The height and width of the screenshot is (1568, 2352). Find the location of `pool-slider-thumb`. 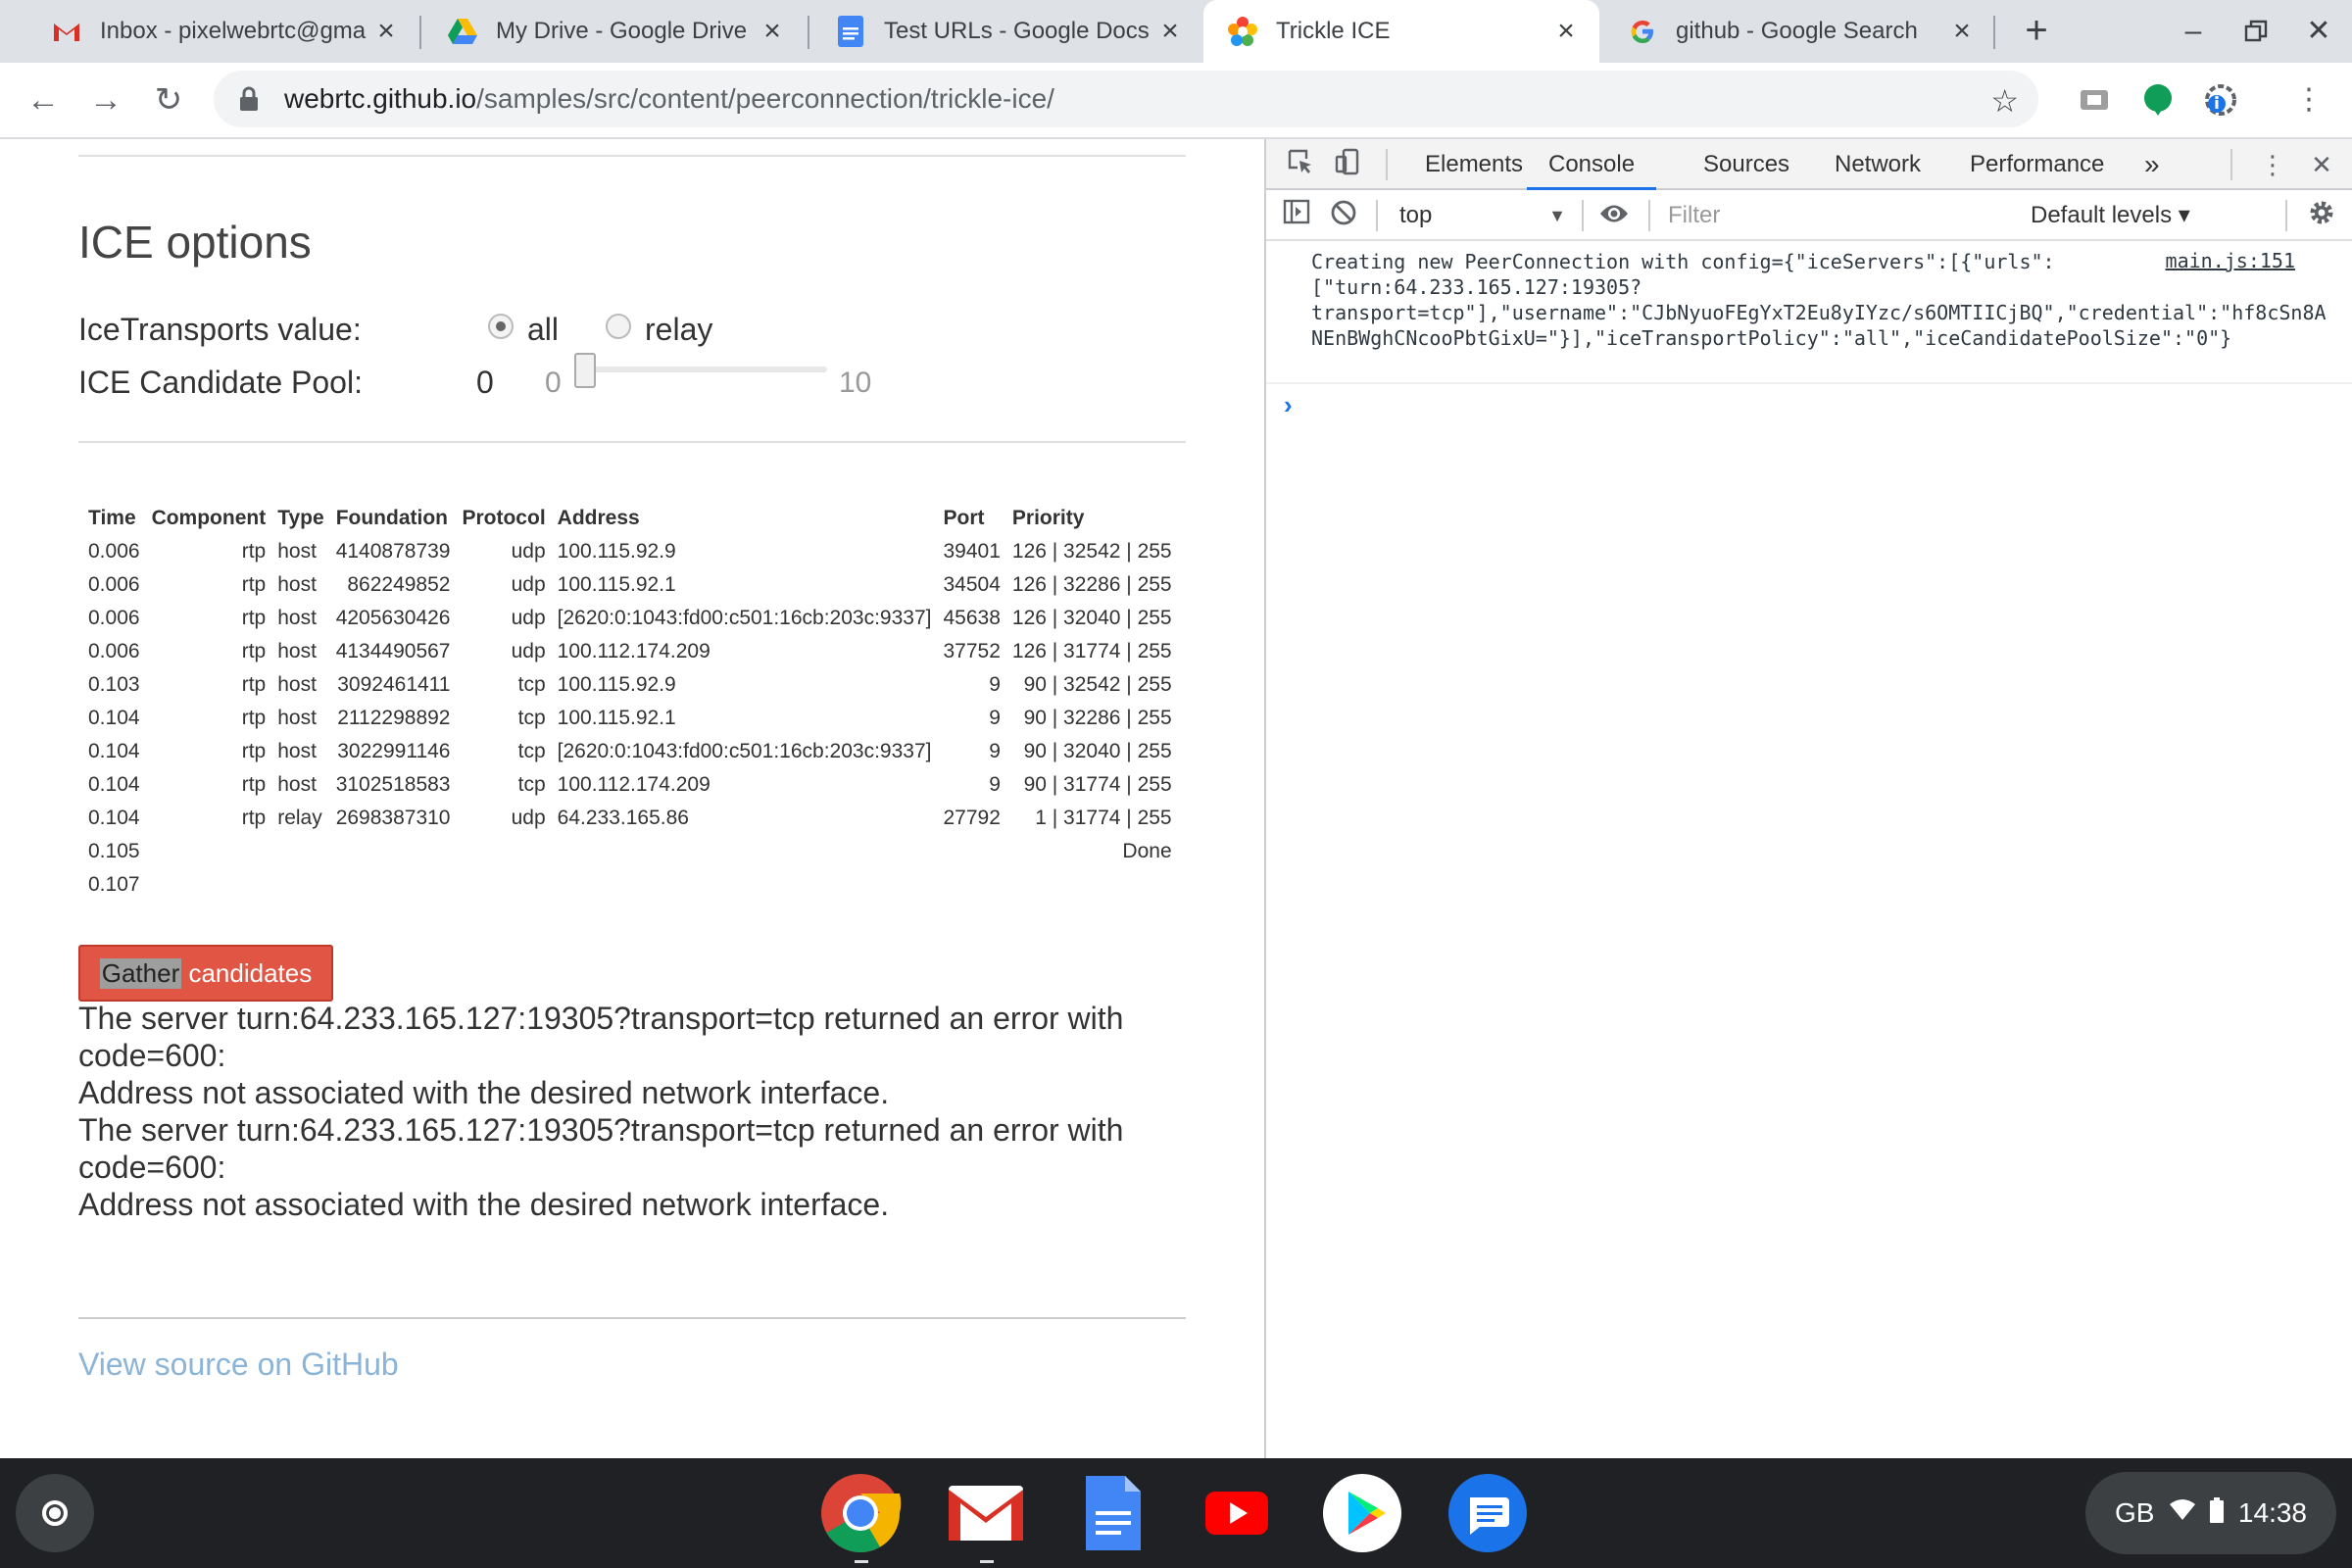

pool-slider-thumb is located at coordinates (585, 370).